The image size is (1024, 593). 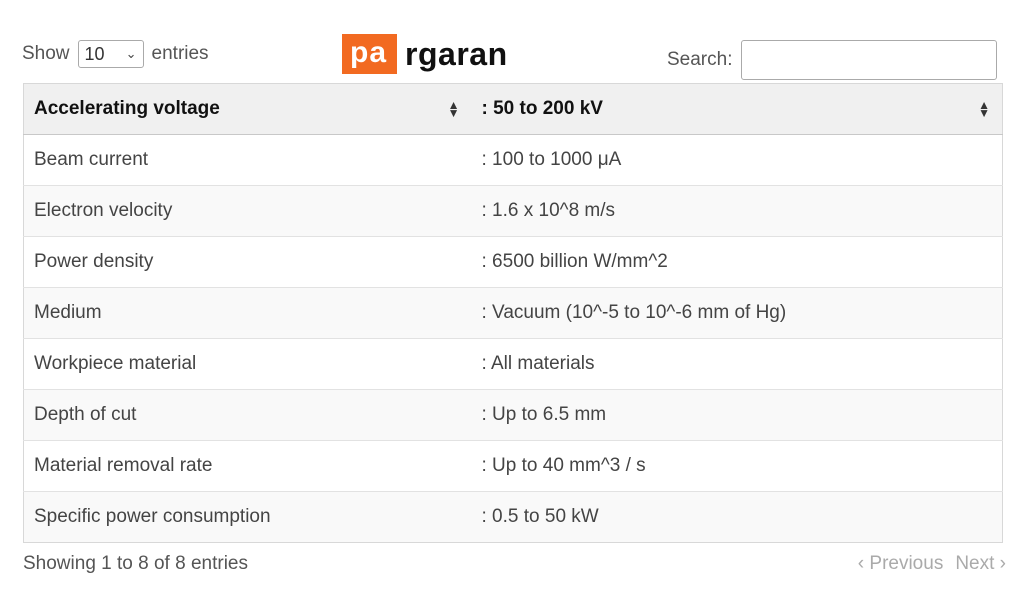 I want to click on table-row: Electron velocity : 1.6 x 10^8 m/s, so click(x=513, y=211).